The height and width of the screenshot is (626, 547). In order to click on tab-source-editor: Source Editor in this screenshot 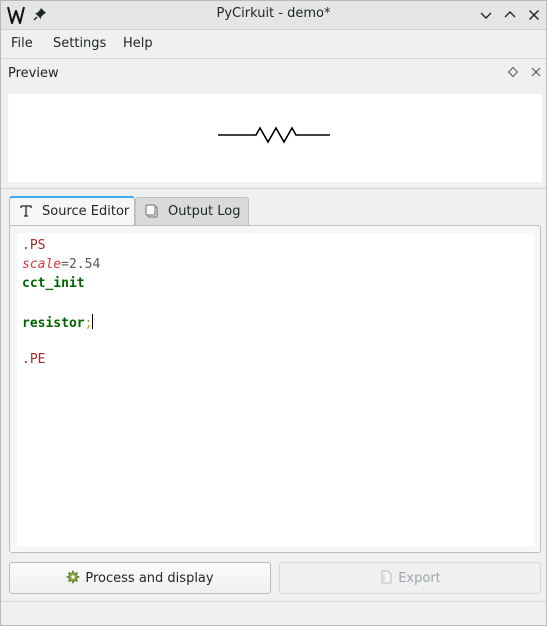, I will do `click(72, 211)`.